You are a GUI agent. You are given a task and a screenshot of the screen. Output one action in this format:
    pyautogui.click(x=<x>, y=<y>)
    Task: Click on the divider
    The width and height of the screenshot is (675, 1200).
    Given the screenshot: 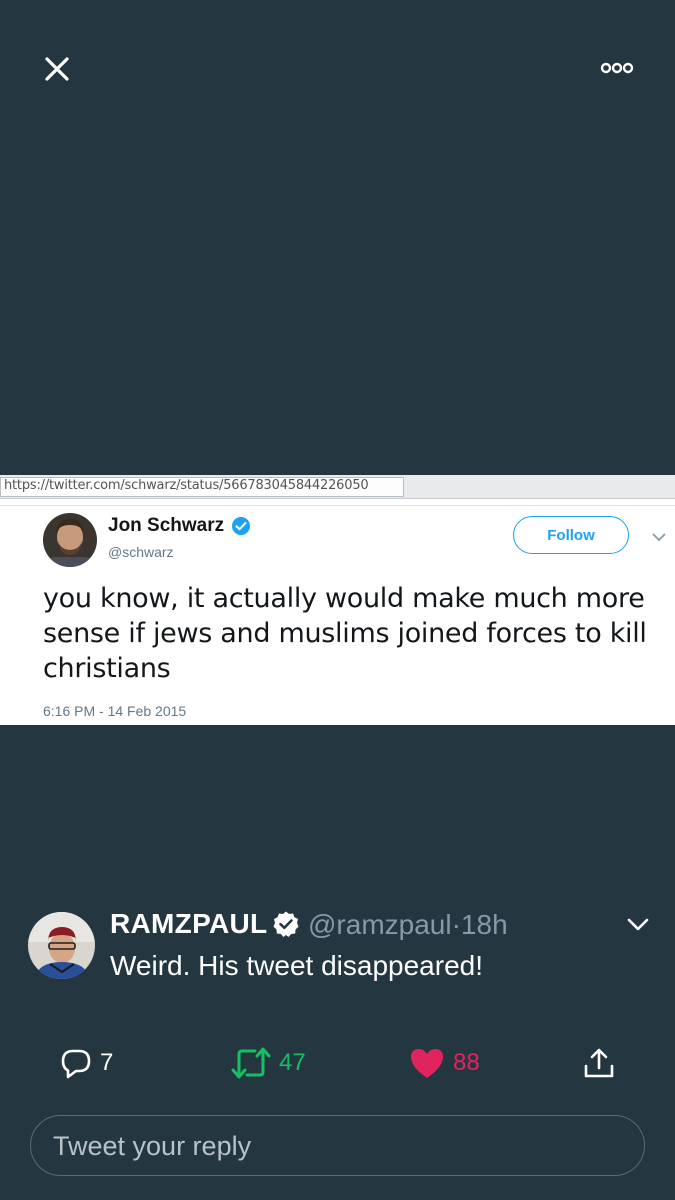 What is the action you would take?
    pyautogui.click(x=337, y=505)
    